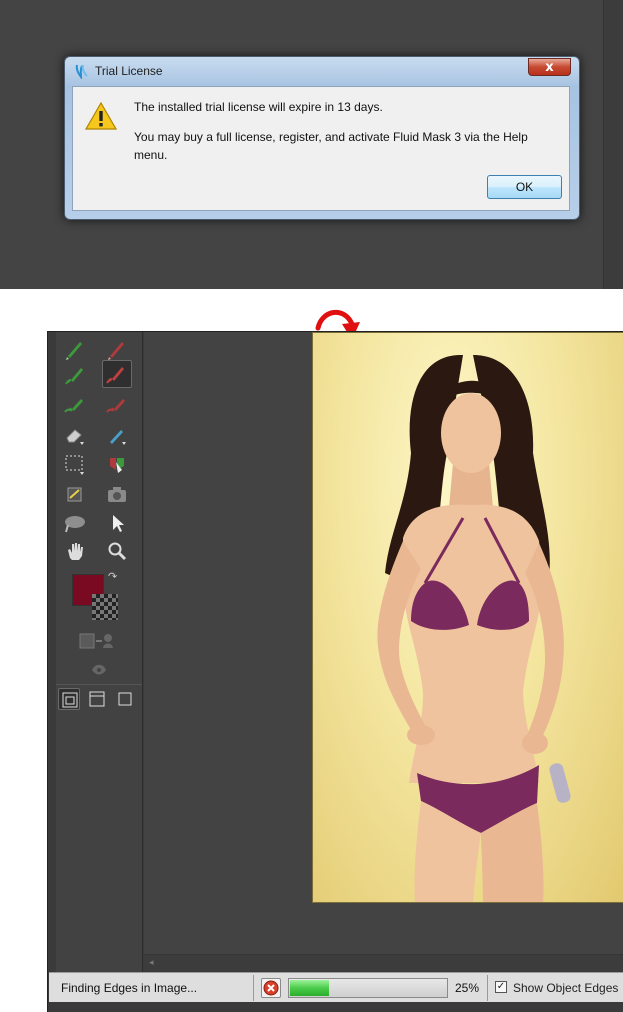 This screenshot has width=623, height=1012. Describe the element at coordinates (117, 551) in the screenshot. I see `zoom-icon` at that location.